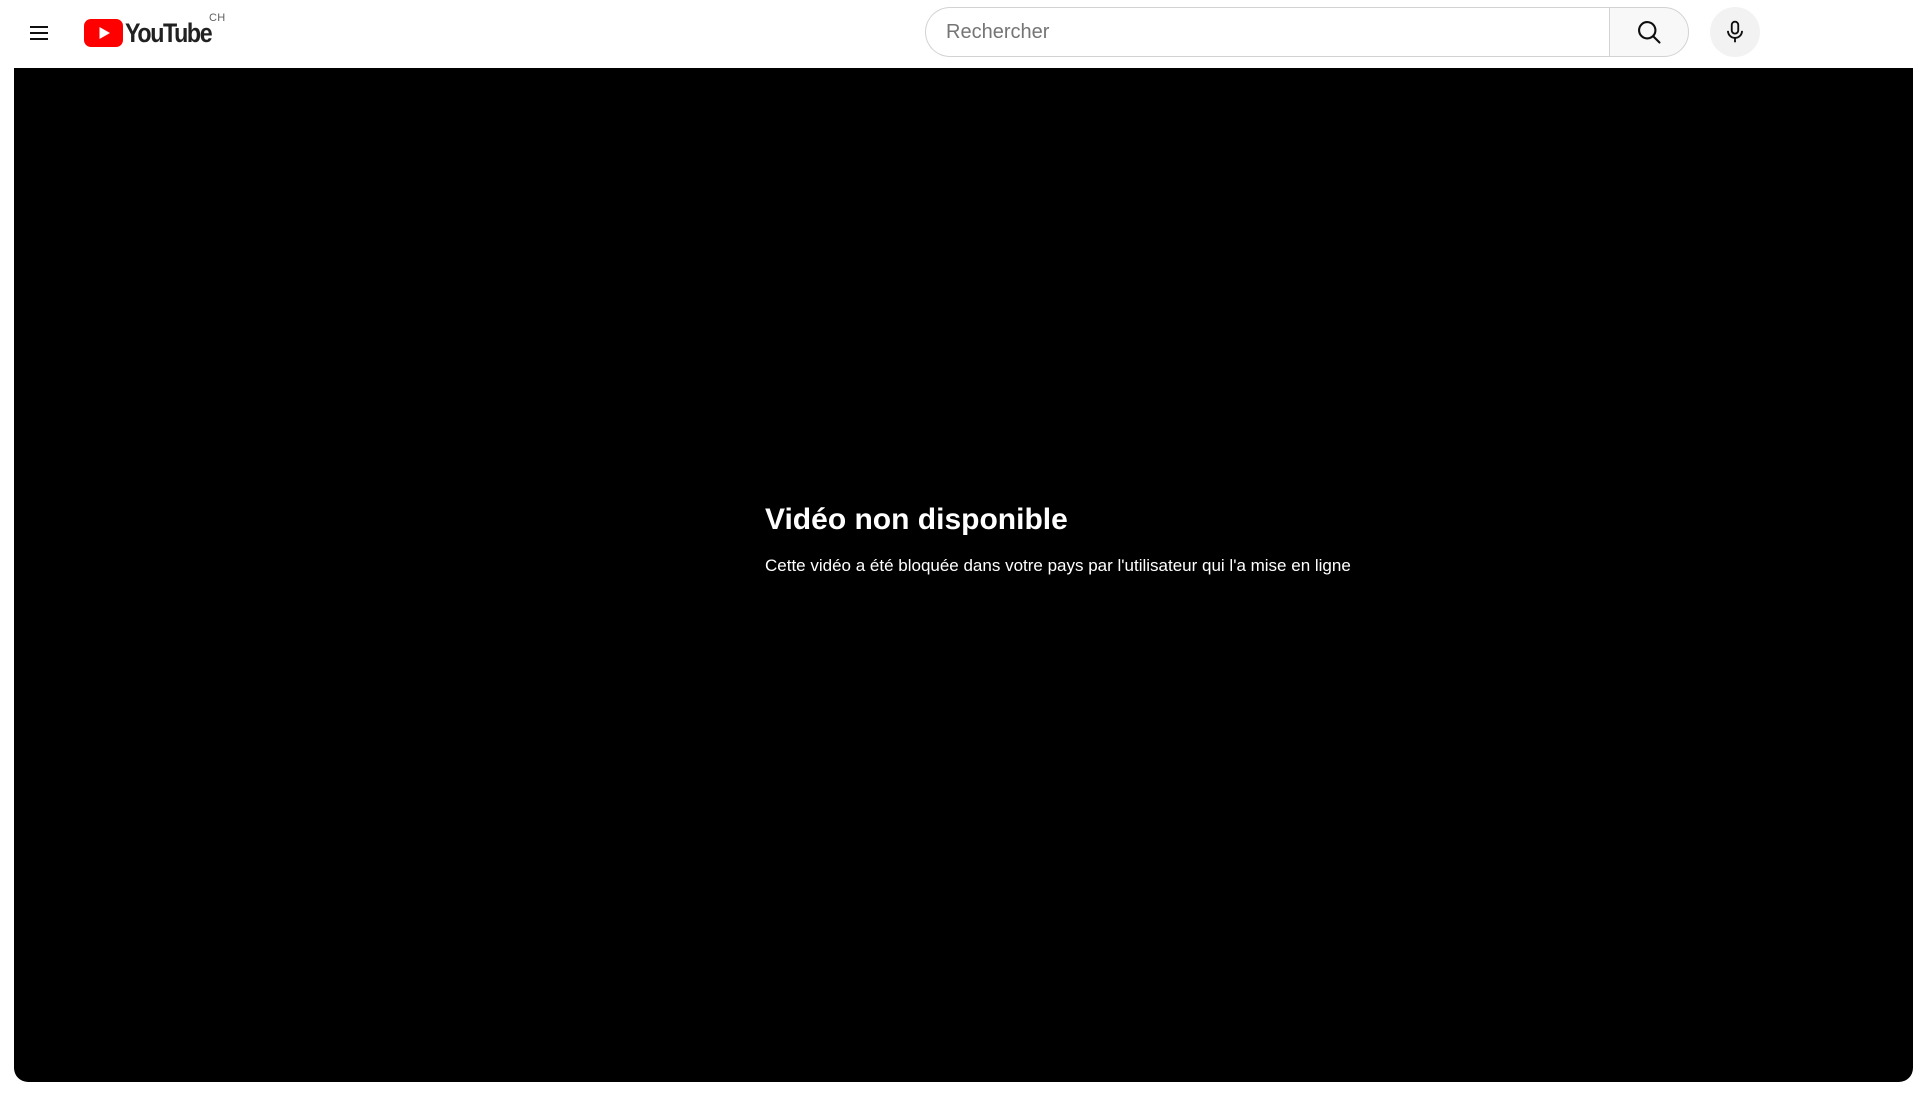  I want to click on youtube-play-icon, so click(103, 33).